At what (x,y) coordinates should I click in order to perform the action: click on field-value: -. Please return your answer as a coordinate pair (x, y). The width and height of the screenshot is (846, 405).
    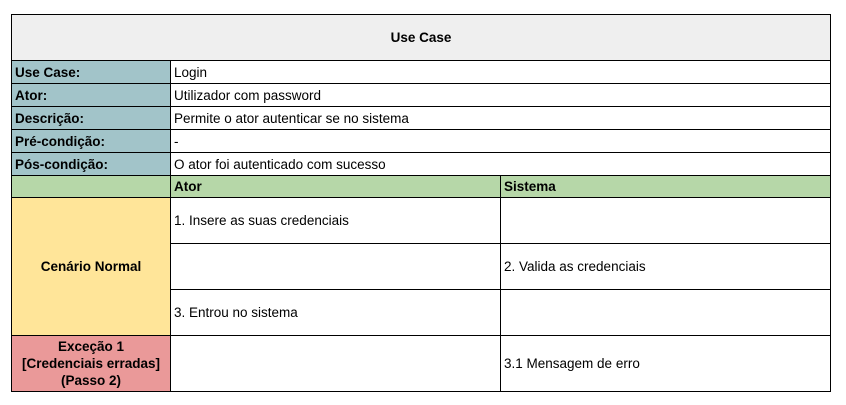
    Looking at the image, I should click on (500, 141).